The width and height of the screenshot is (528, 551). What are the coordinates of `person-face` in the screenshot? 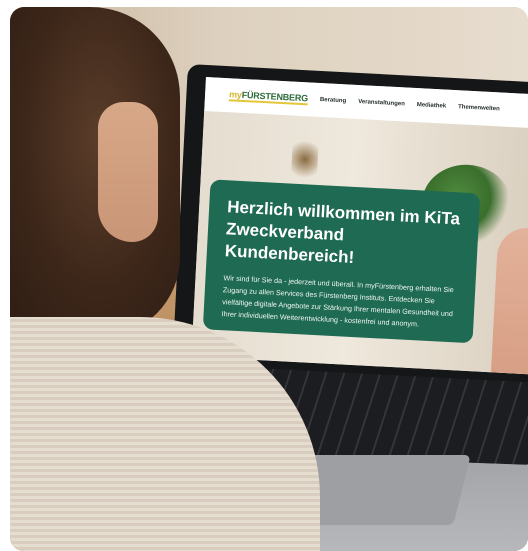 It's located at (128, 172).